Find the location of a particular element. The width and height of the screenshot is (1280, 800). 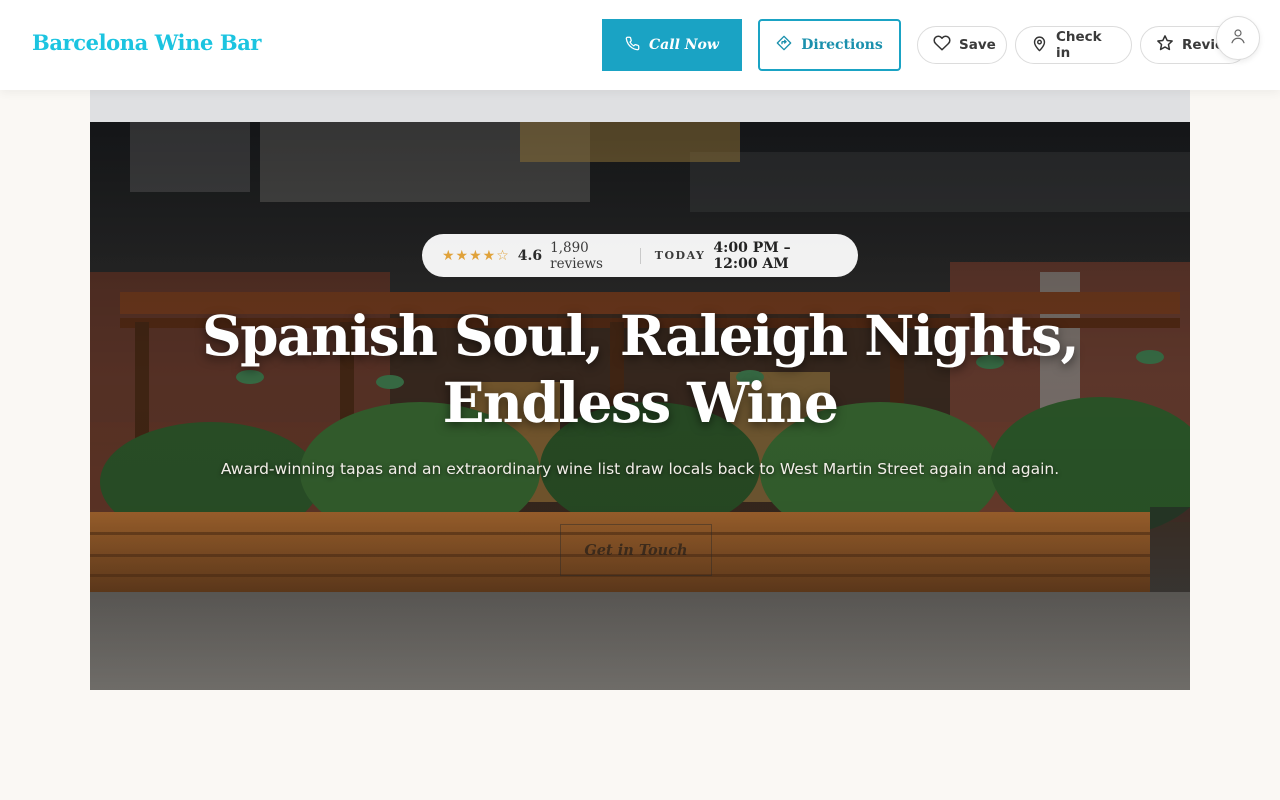

directions-label: Directions is located at coordinates (842, 45).